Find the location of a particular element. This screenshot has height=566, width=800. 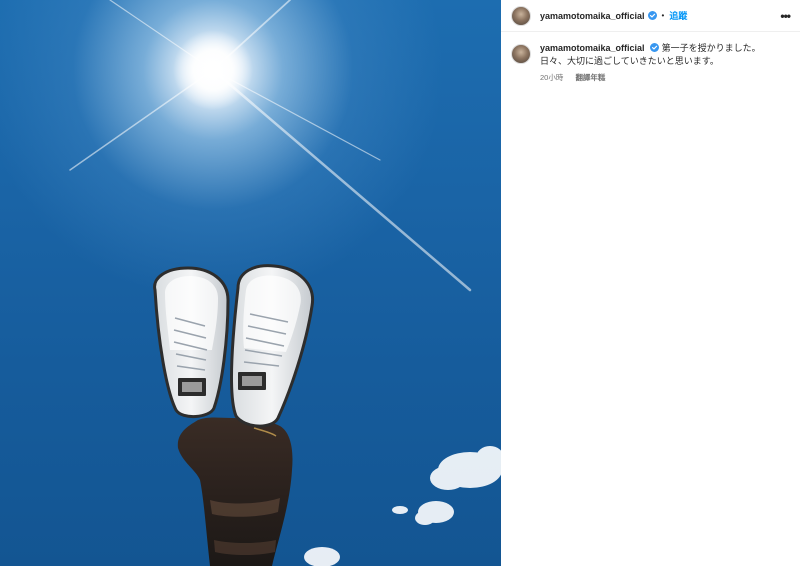

caption-avatar is located at coordinates (521, 54).